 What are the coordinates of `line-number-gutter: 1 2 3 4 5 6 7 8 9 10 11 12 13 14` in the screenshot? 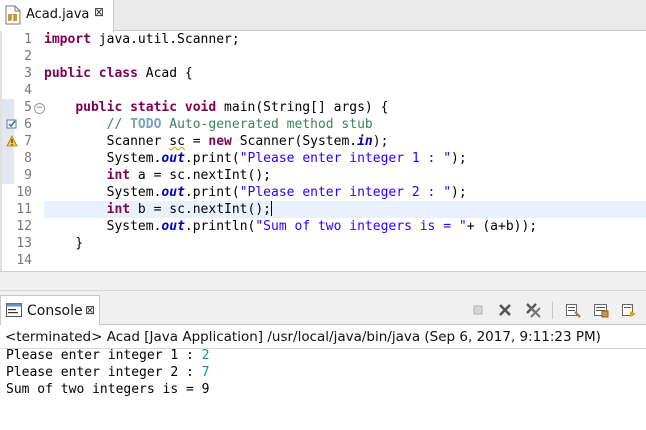 It's located at (22, 151).